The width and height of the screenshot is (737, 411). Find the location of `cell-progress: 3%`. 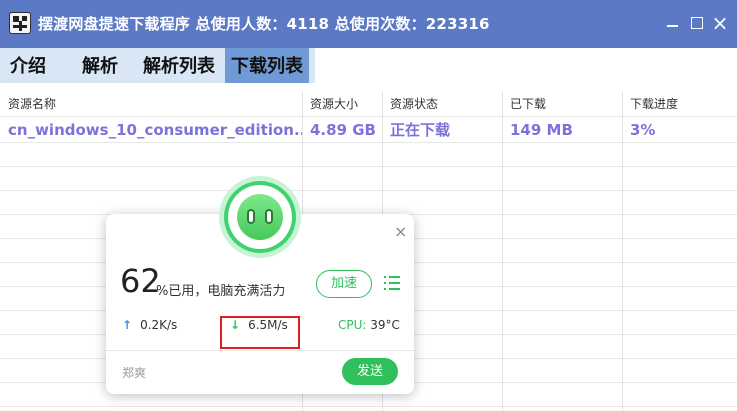

cell-progress: 3% is located at coordinates (643, 130).